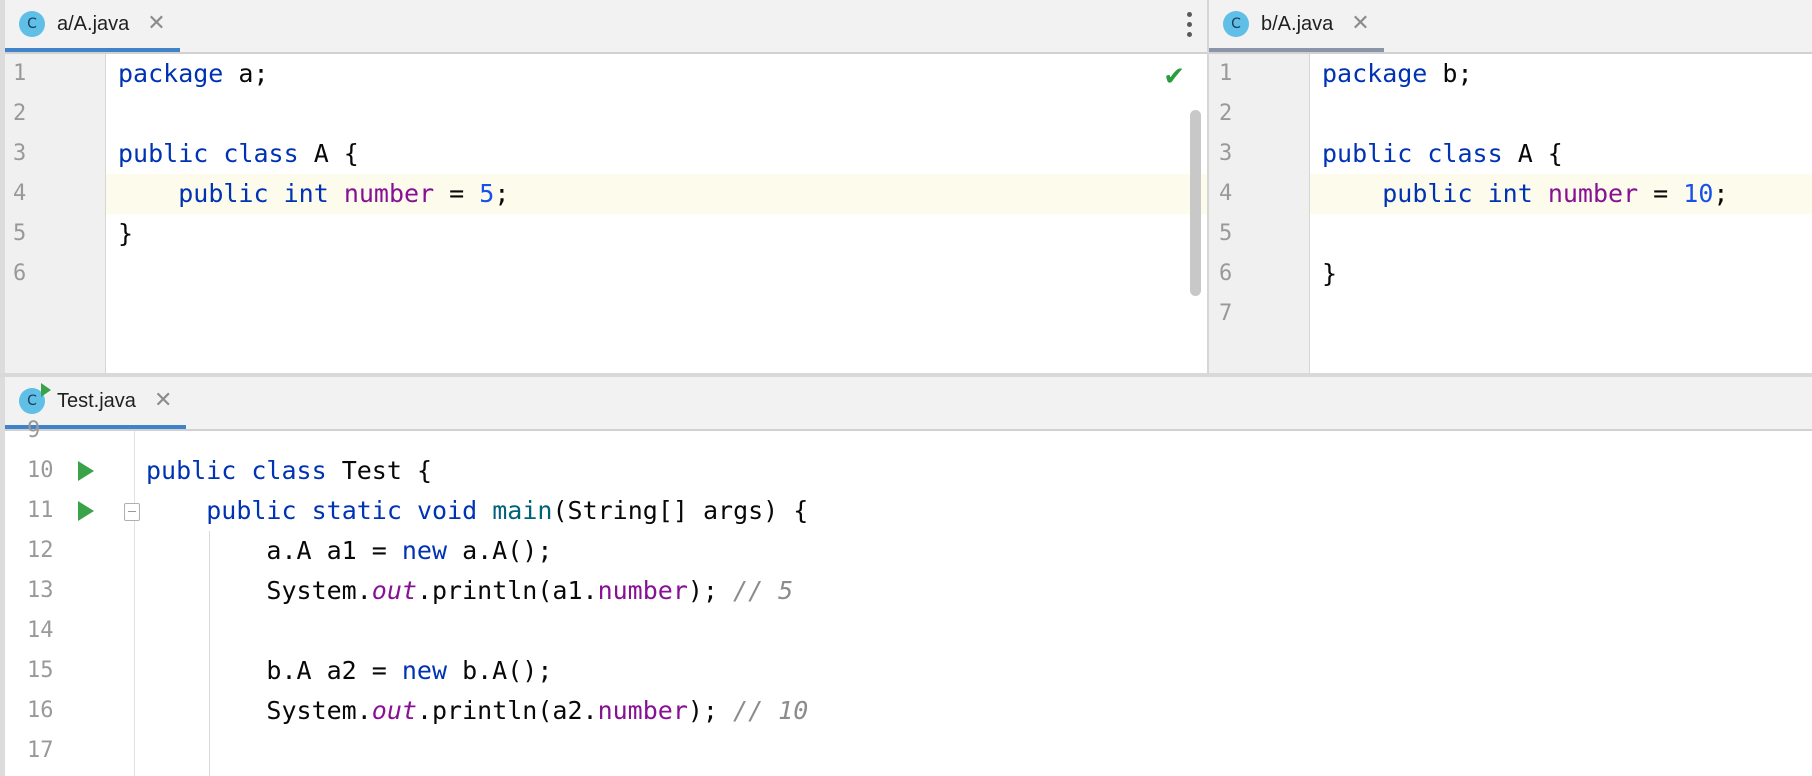  Describe the element at coordinates (40, 590) in the screenshot. I see `line-number: 13` at that location.